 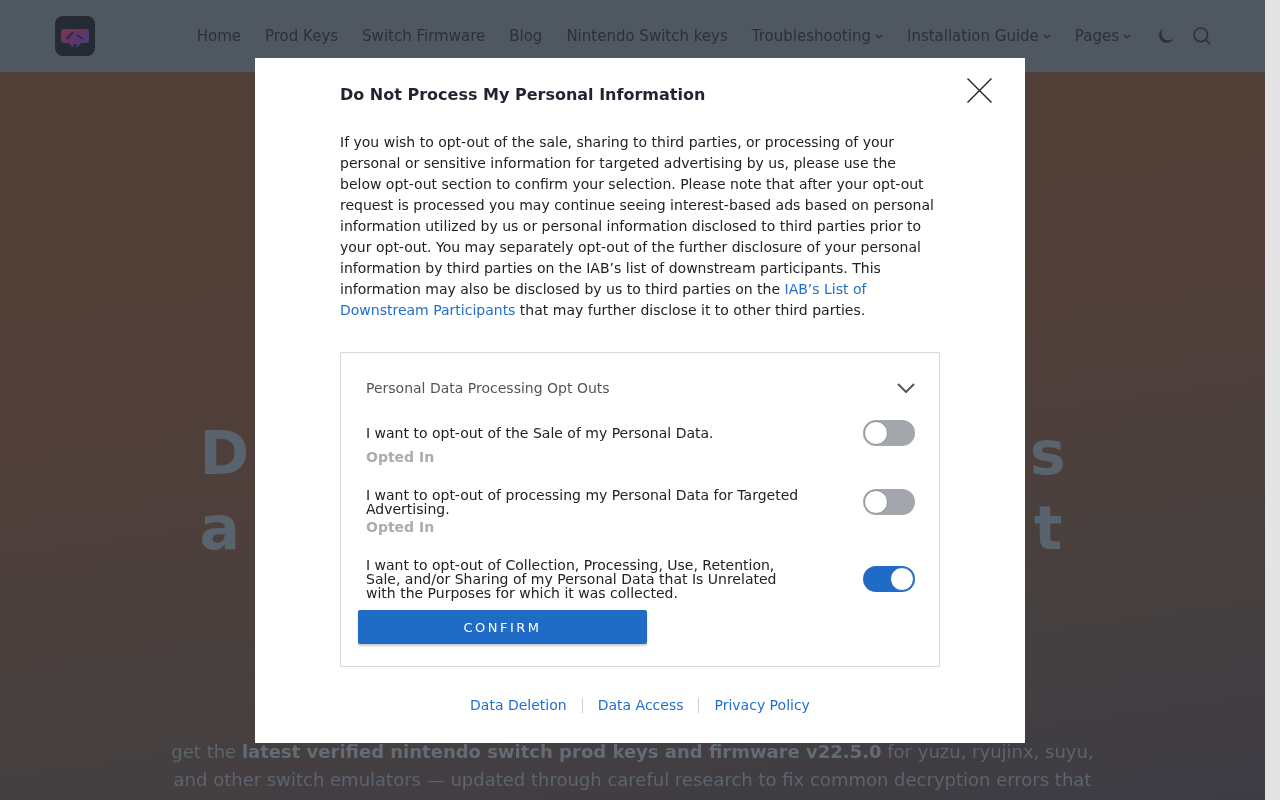 What do you see at coordinates (1166, 36) in the screenshot?
I see `moon-icon` at bounding box center [1166, 36].